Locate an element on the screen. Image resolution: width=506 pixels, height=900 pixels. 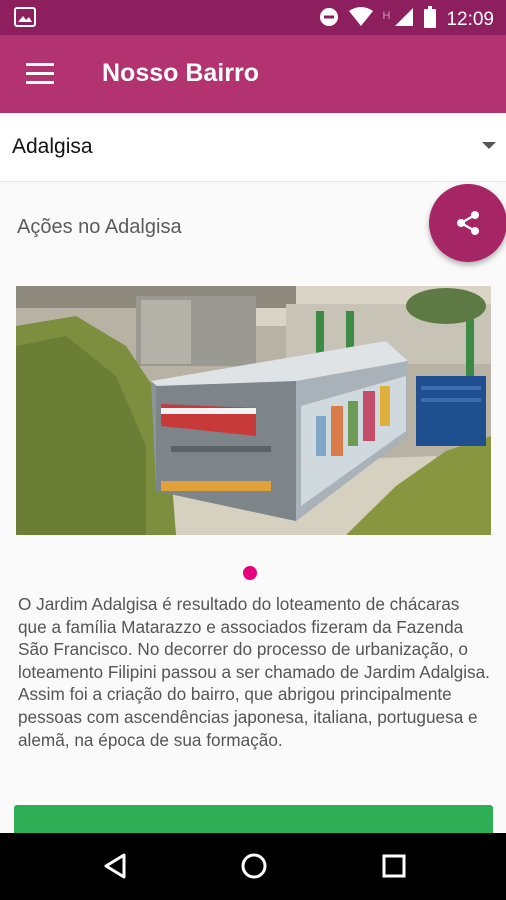
carousel-indicator-dot is located at coordinates (250, 573).